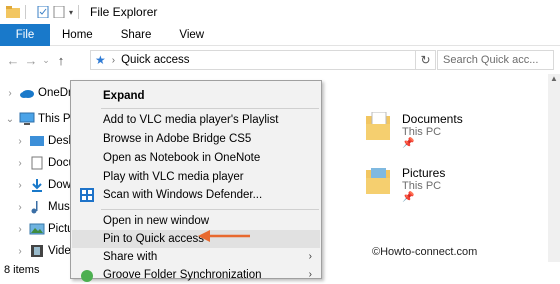 The image size is (560, 284). I want to click on windows-defender-shield-icon, so click(87, 195).